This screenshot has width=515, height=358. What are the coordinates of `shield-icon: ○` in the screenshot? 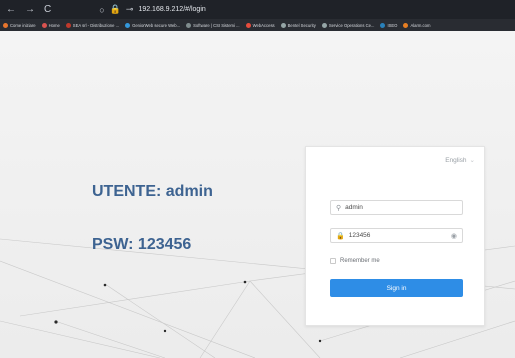 It's located at (102, 9).